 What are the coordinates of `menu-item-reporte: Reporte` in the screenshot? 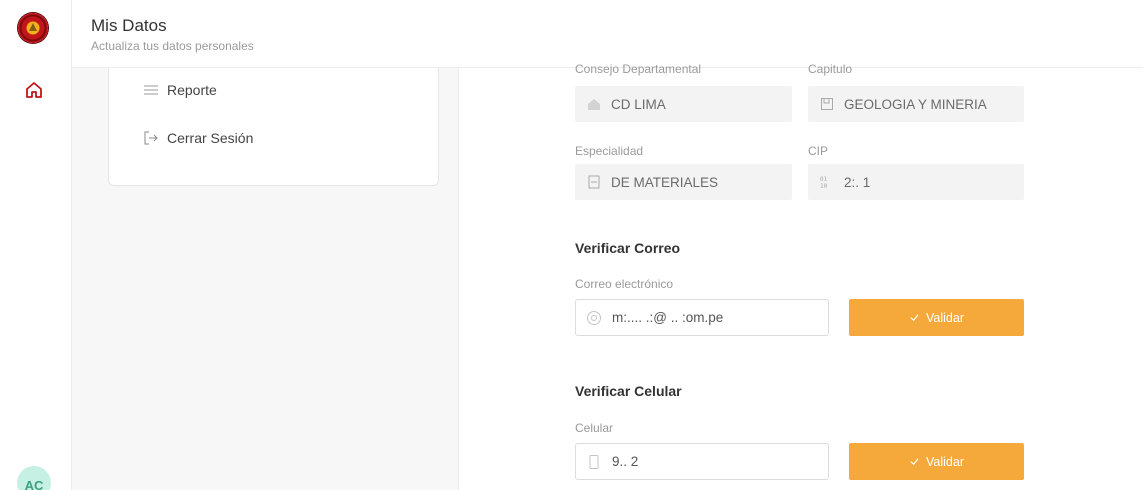 It's located at (180, 90).